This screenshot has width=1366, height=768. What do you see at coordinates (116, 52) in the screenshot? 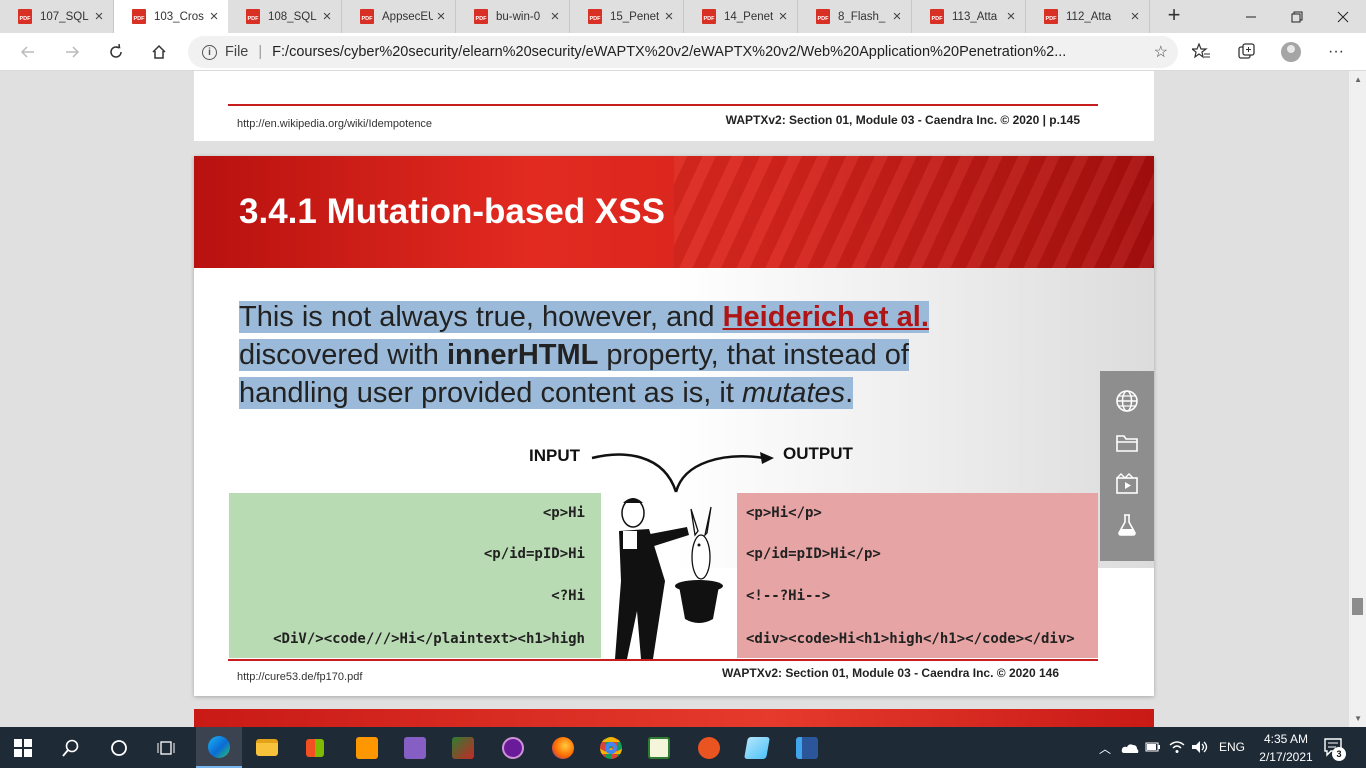
I see `refresh-button` at bounding box center [116, 52].